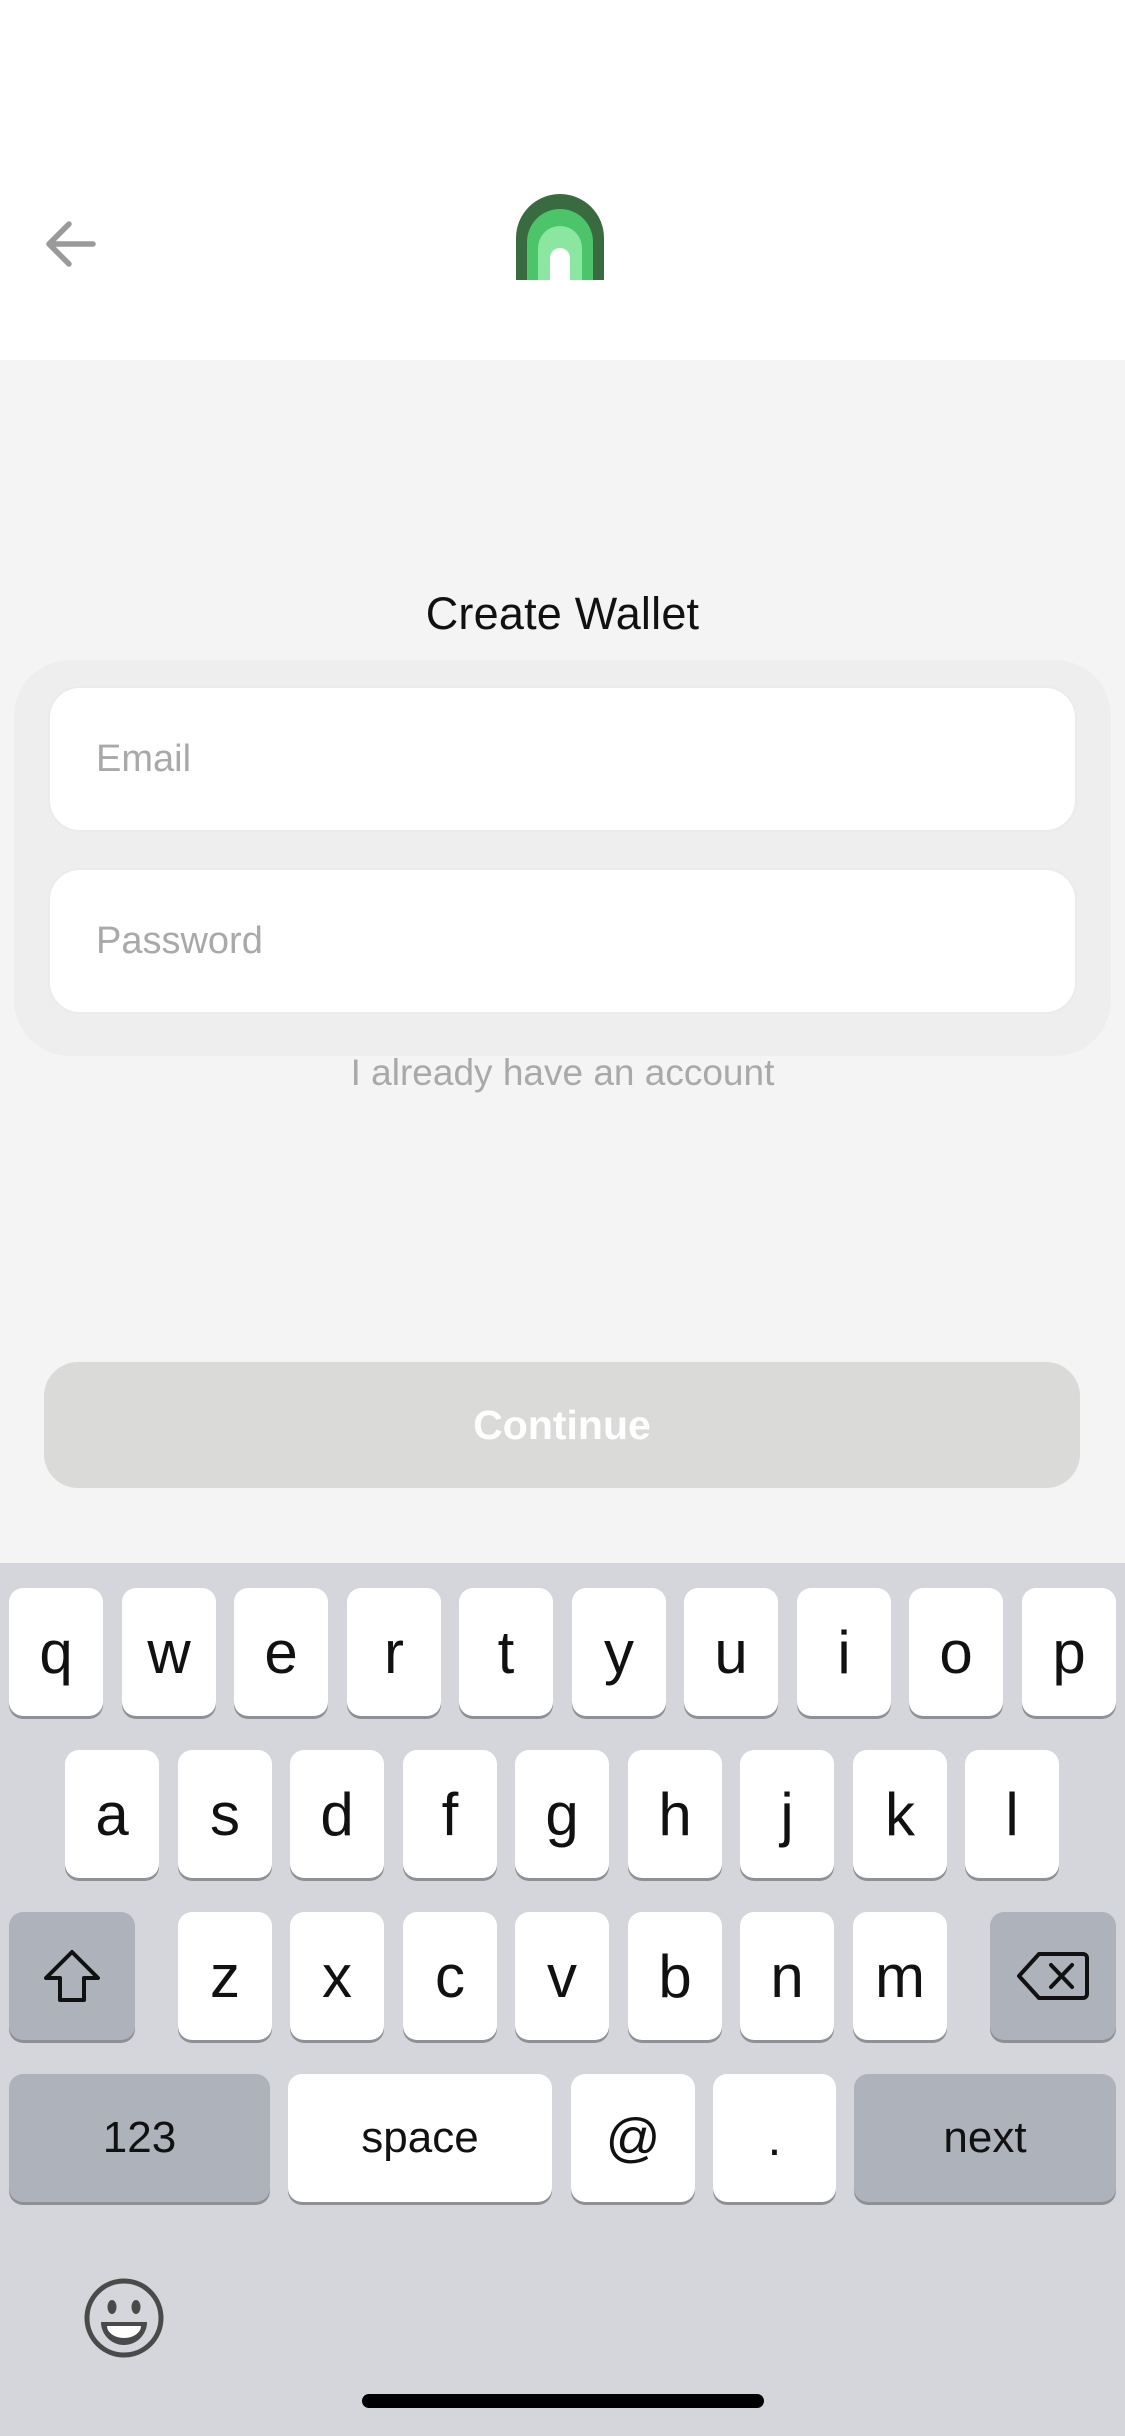 Image resolution: width=1125 pixels, height=2436 pixels. I want to click on key-e: e, so click(281, 1652).